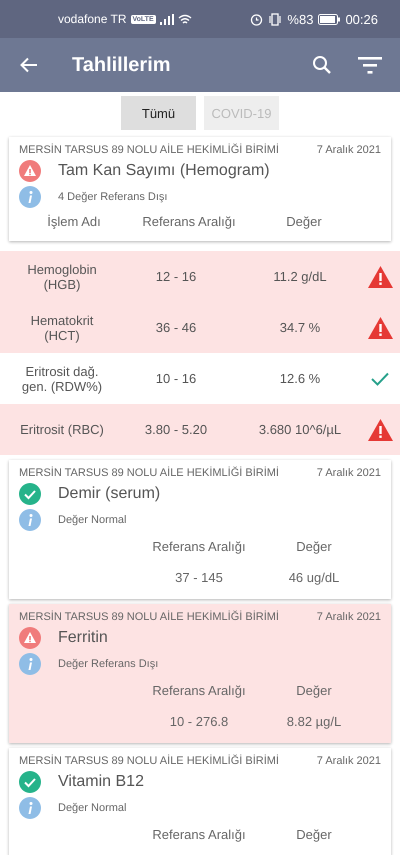 This screenshot has width=400, height=855. I want to click on signal-icon, so click(167, 19).